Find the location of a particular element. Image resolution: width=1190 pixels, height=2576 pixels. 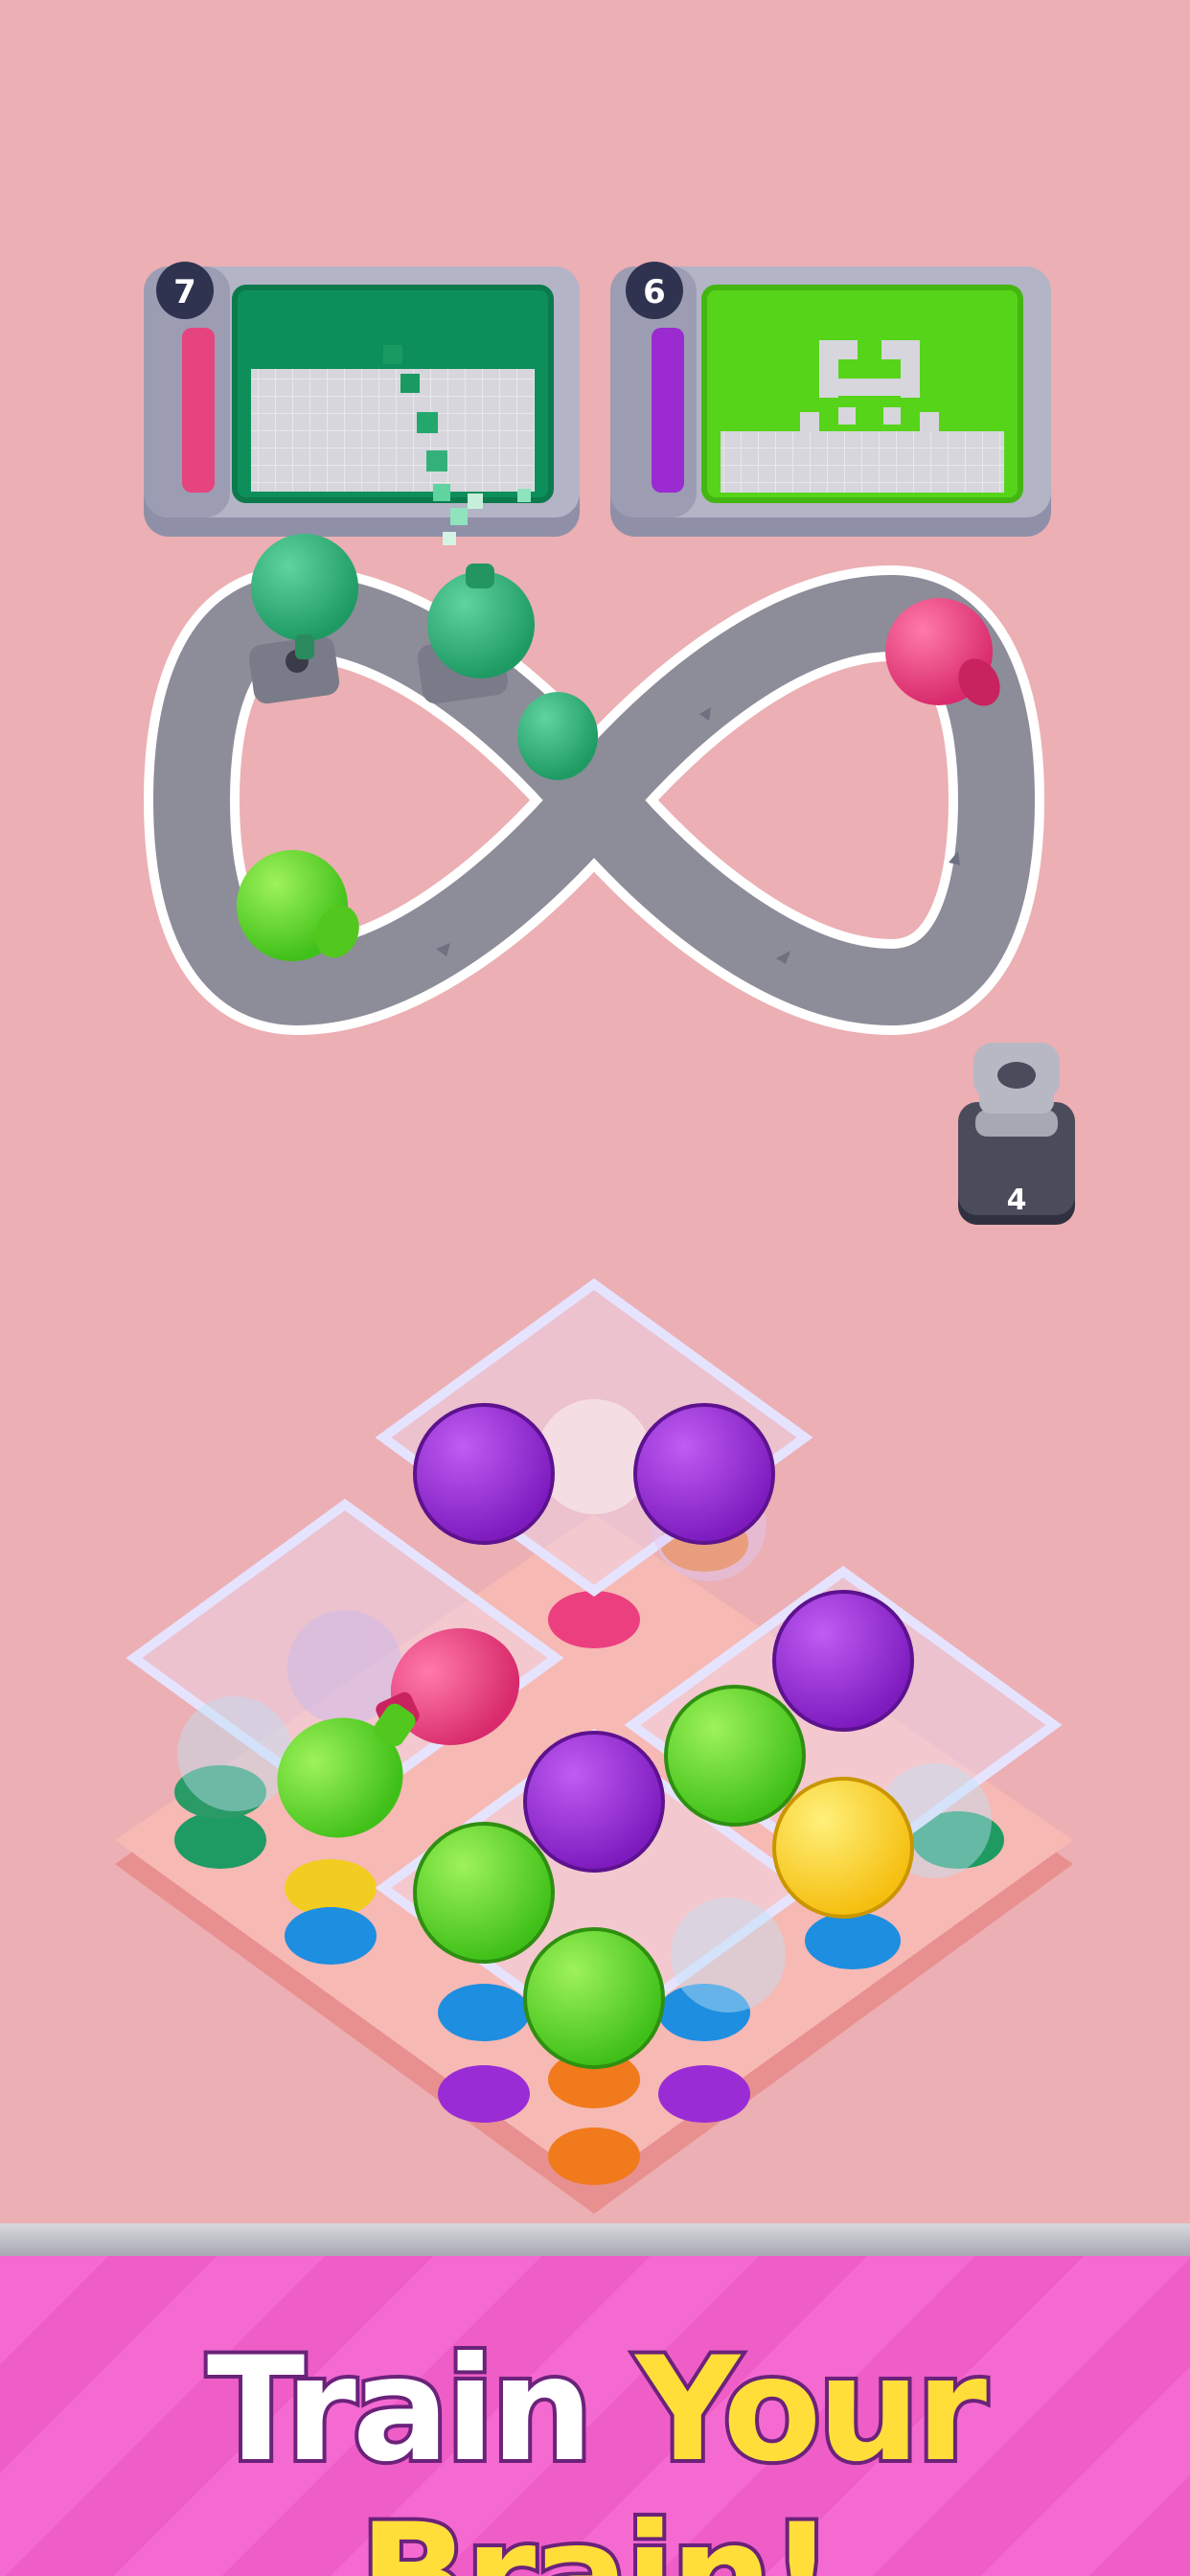

spare-stack: 4 is located at coordinates (1016, 1134).